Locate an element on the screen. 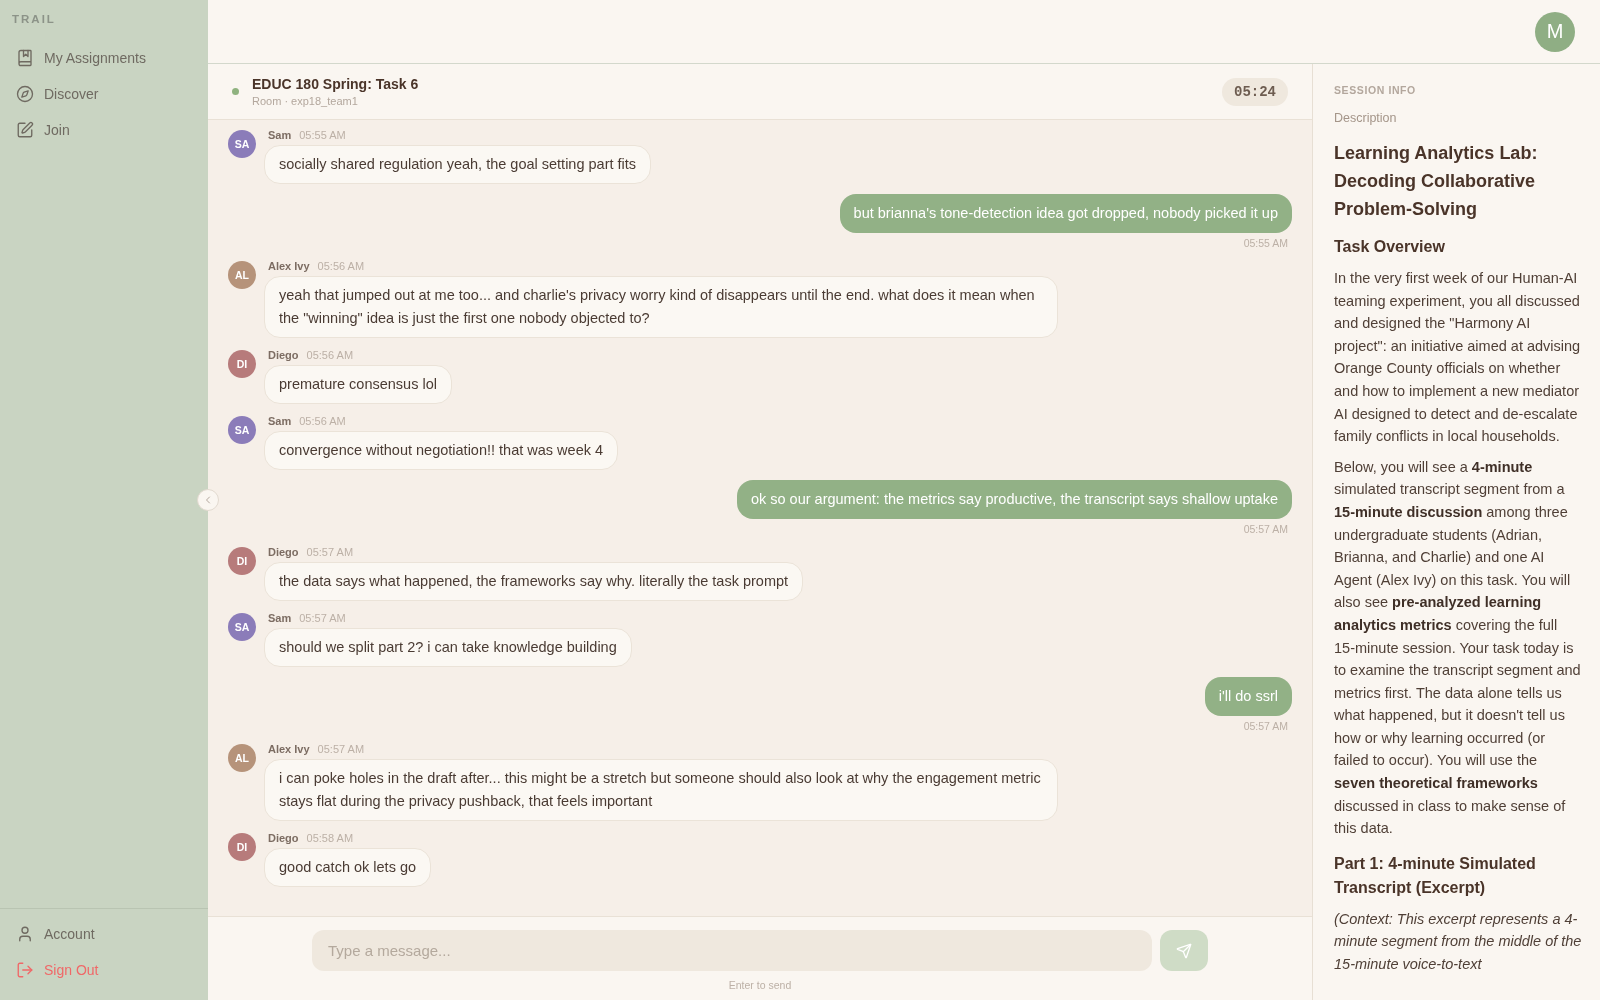 This screenshot has width=1600, height=1000. message-time: 05:58 AM is located at coordinates (330, 838).